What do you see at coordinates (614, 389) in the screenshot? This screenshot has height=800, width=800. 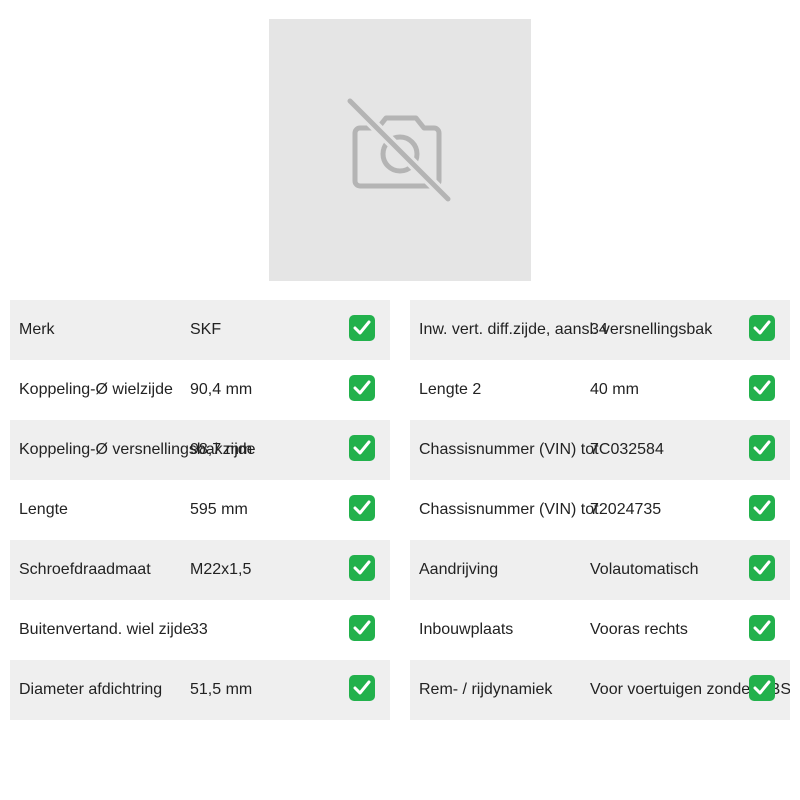 I see `spec-value: 40 mm` at bounding box center [614, 389].